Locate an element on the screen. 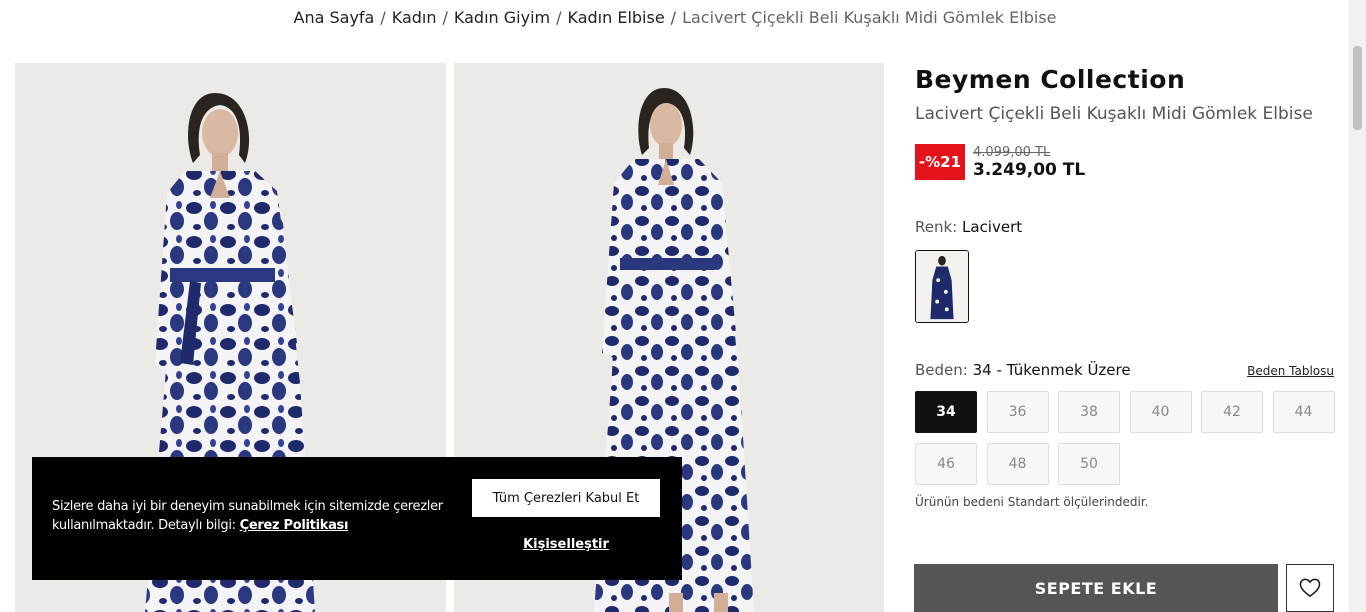 The width and height of the screenshot is (1366, 612). size-note: Ürünün bedeni Standart ölçülerindedir. is located at coordinates (1032, 502).